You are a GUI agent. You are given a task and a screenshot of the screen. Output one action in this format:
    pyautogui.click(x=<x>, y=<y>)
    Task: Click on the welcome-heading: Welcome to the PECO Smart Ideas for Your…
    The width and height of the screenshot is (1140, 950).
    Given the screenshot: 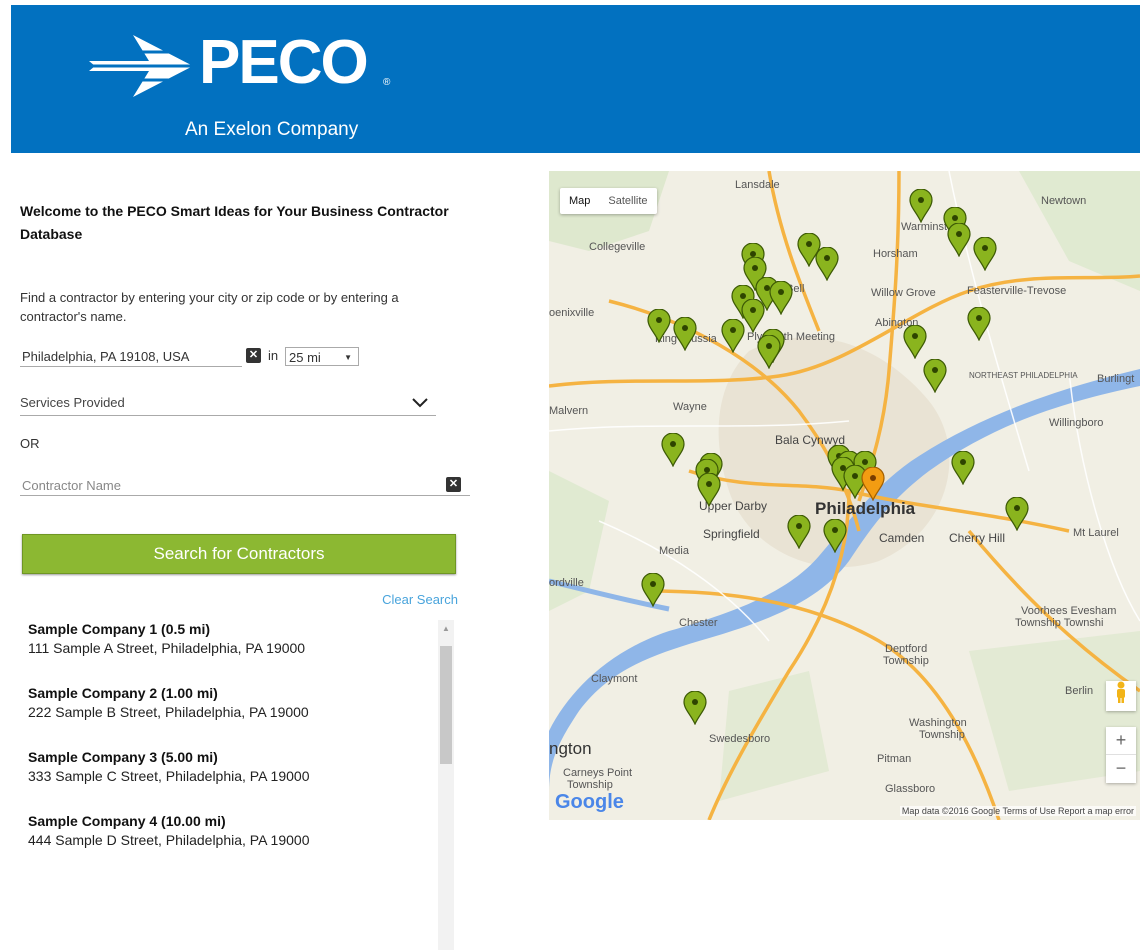 What is the action you would take?
    pyautogui.click(x=234, y=222)
    